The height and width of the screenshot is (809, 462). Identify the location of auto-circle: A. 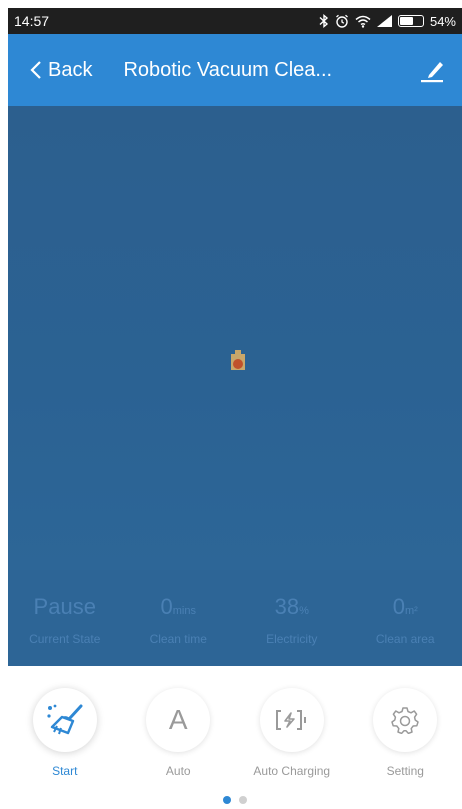
(178, 720).